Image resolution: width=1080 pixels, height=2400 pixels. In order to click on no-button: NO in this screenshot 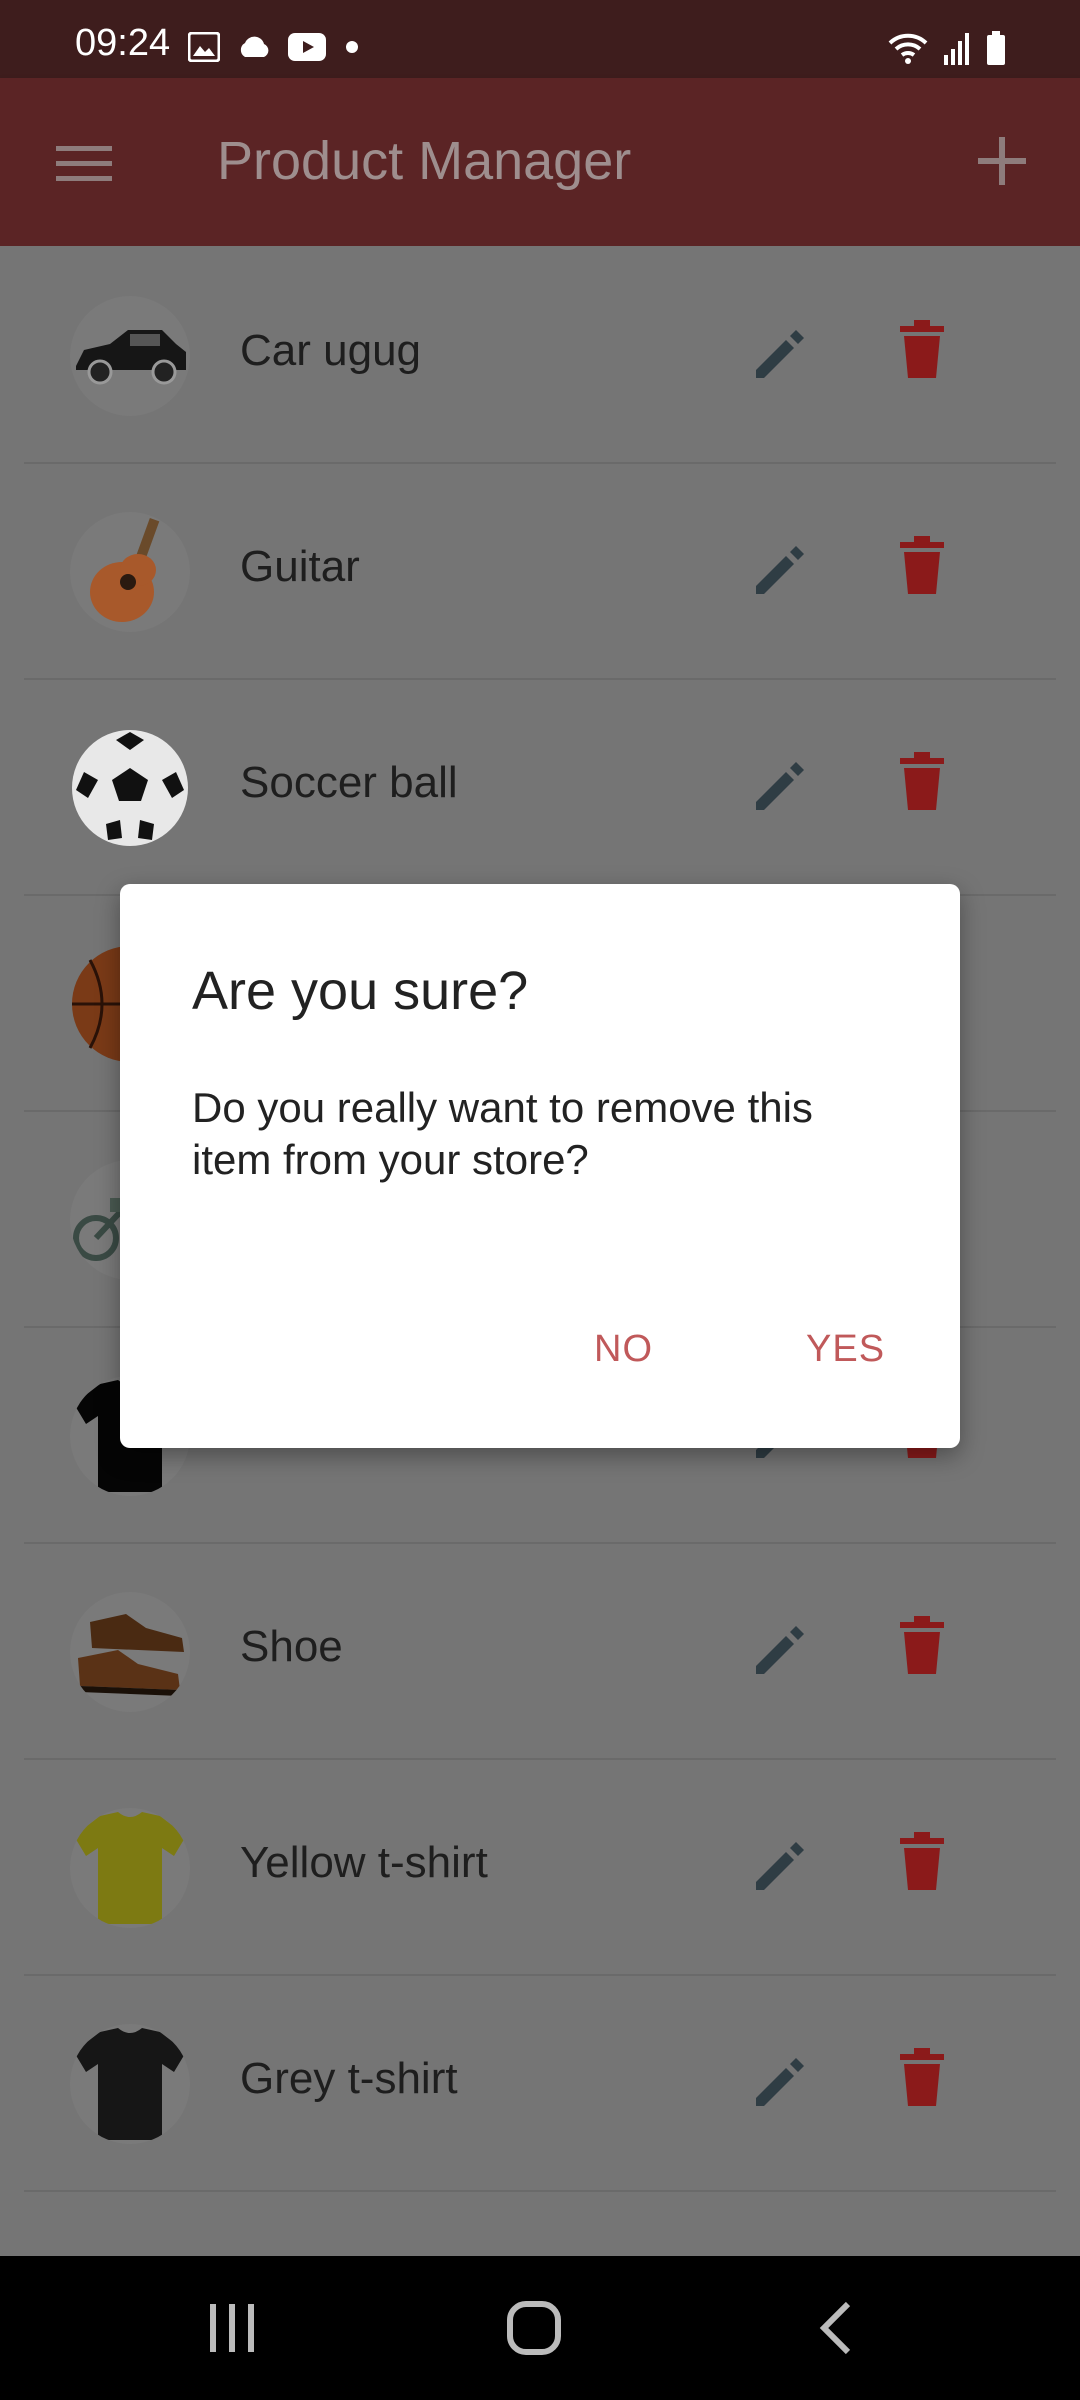, I will do `click(623, 1349)`.